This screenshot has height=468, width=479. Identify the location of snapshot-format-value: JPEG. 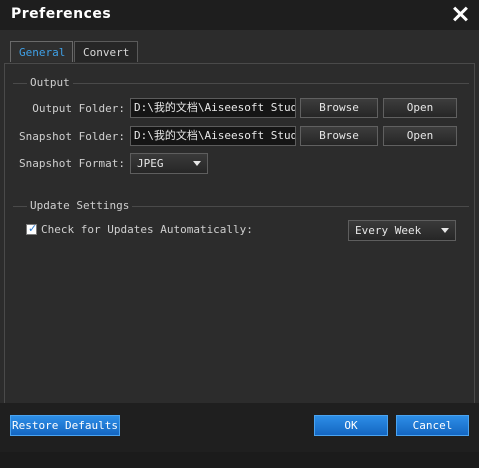
(150, 163).